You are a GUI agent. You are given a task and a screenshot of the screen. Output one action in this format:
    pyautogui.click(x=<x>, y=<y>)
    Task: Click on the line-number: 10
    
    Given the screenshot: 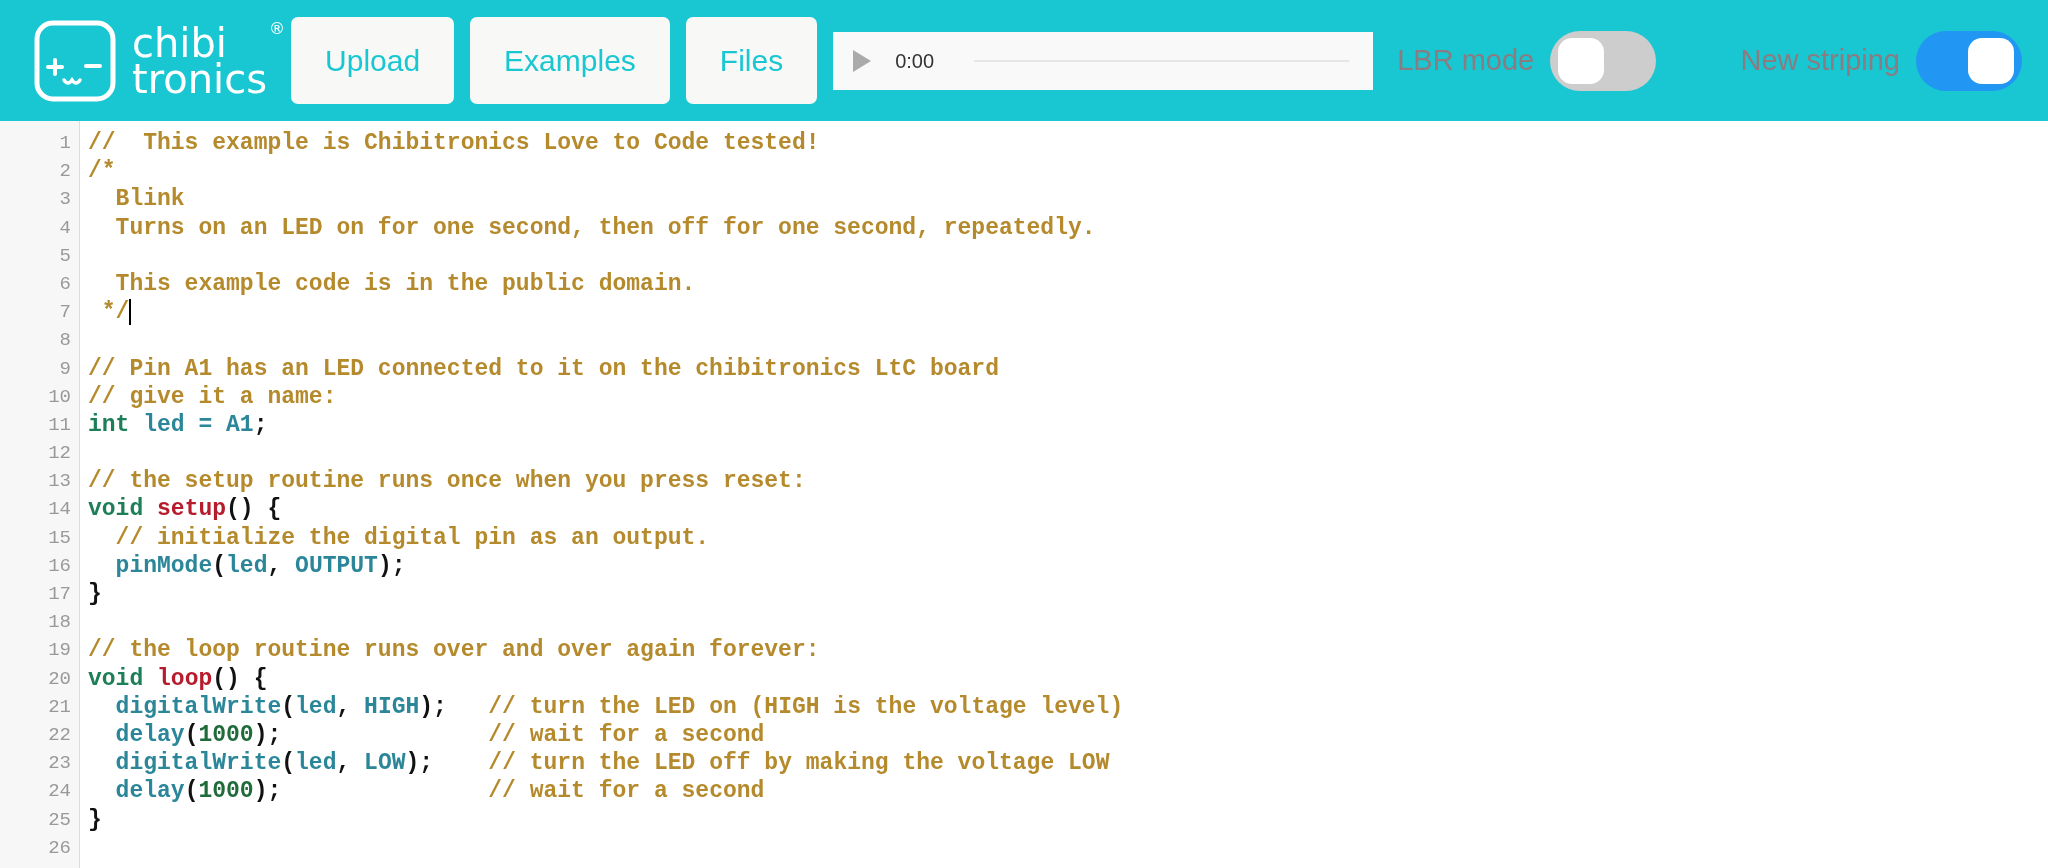 What is the action you would take?
    pyautogui.click(x=59, y=397)
    